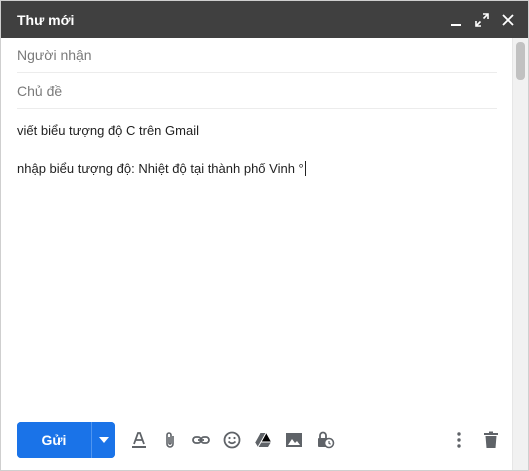 The width and height of the screenshot is (529, 471). What do you see at coordinates (46, 19) in the screenshot?
I see `compose-title: Thư mới` at bounding box center [46, 19].